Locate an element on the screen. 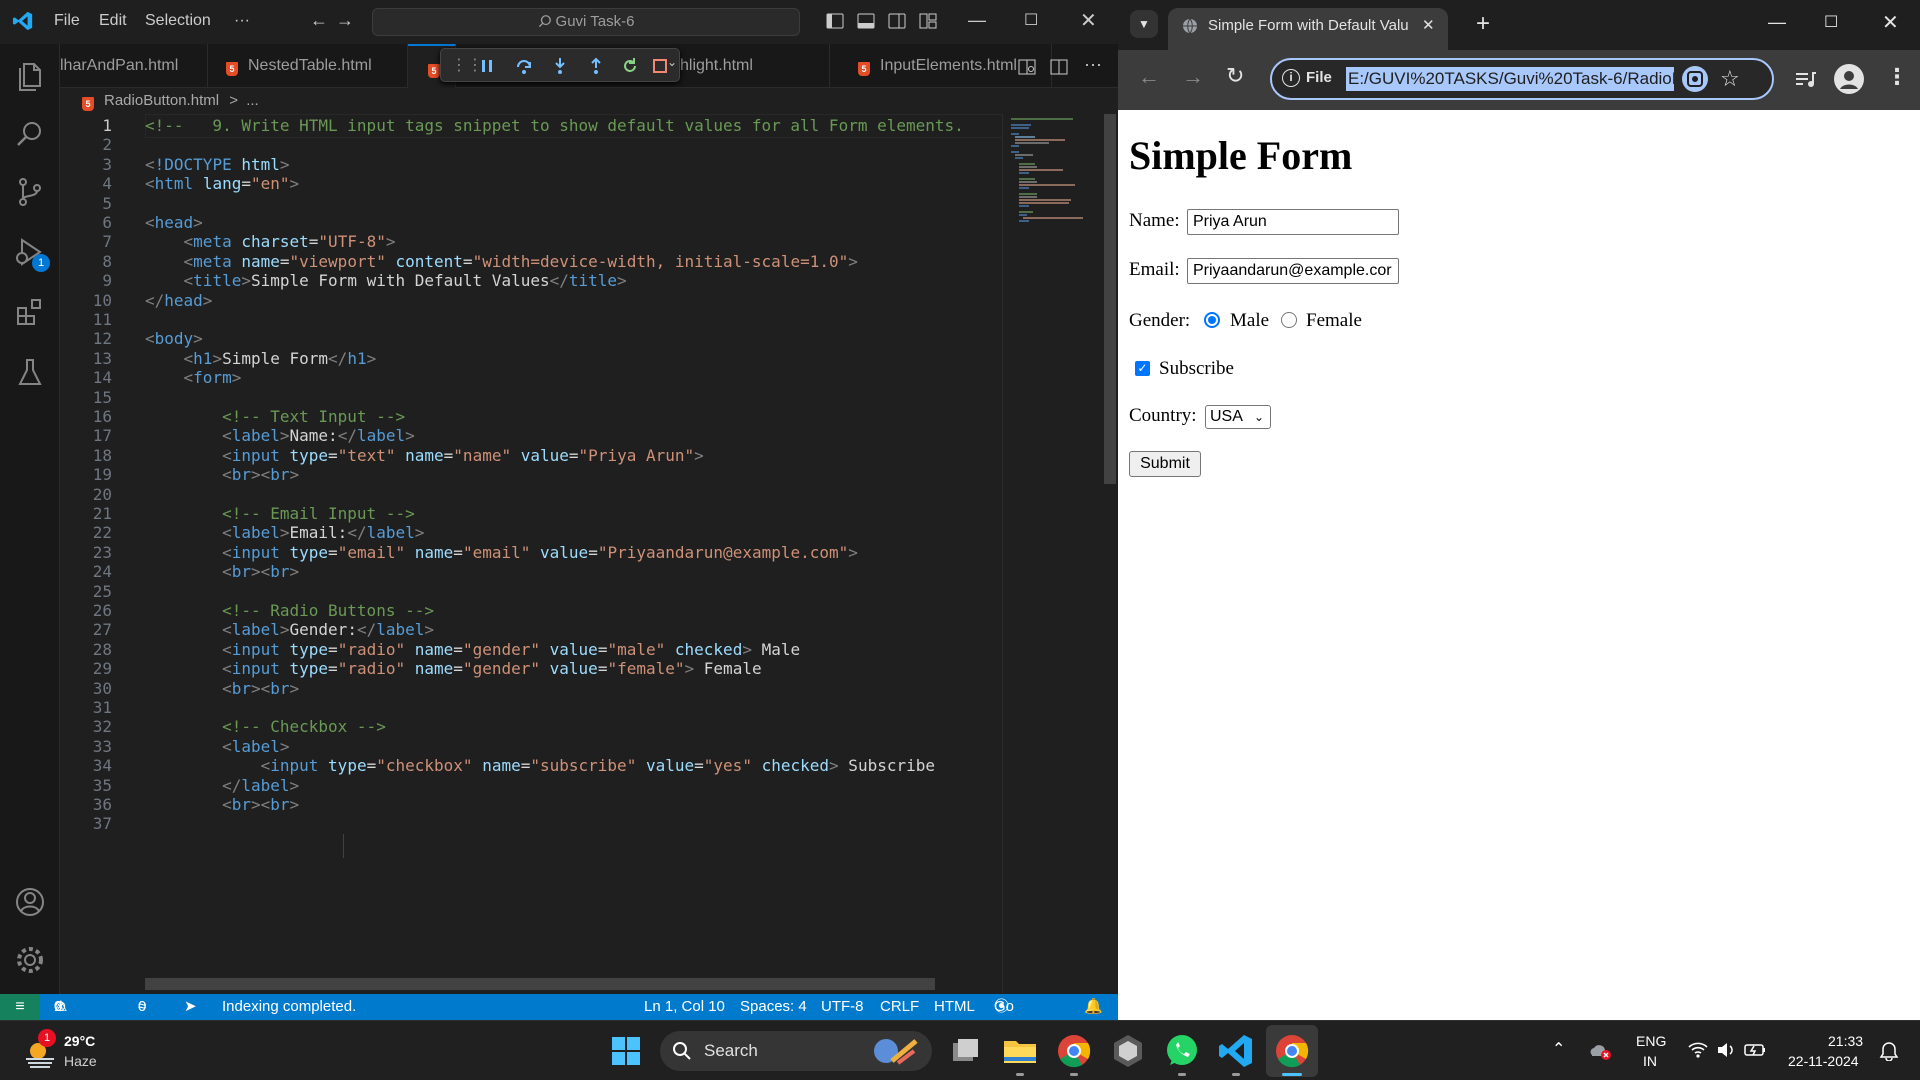  editor-vertical-scrollbar is located at coordinates (1110, 299).